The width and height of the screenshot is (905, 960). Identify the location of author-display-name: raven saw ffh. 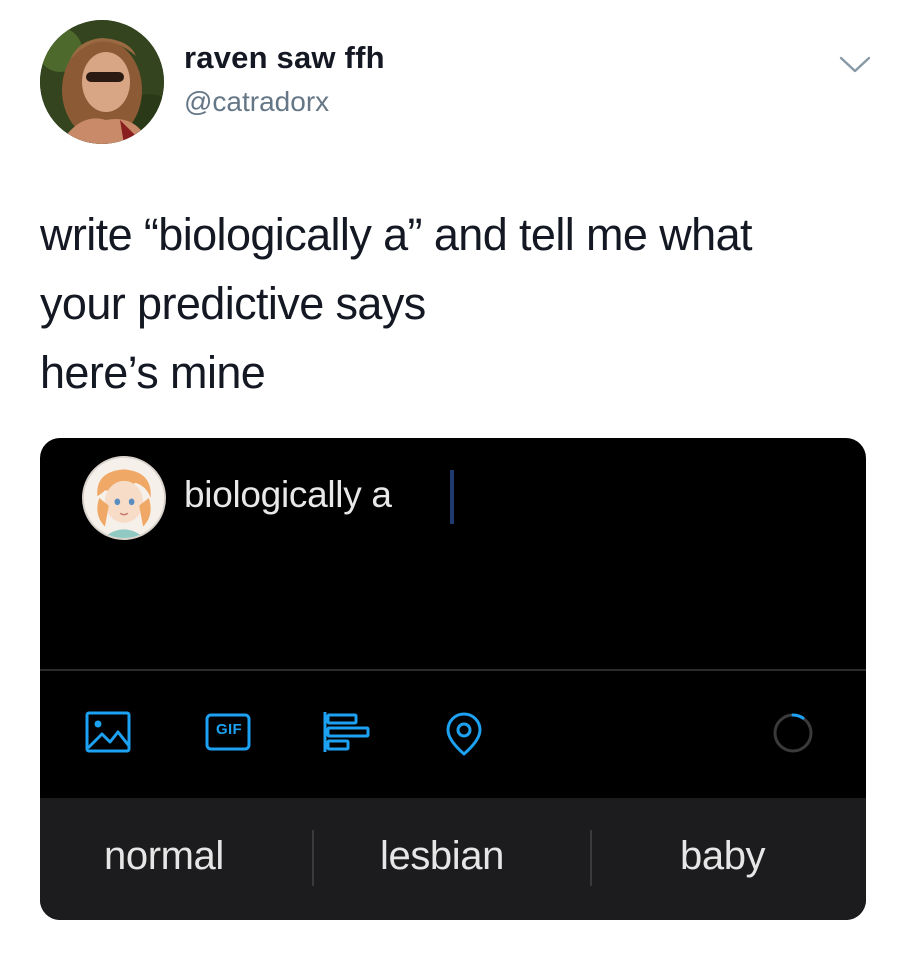
(284, 58).